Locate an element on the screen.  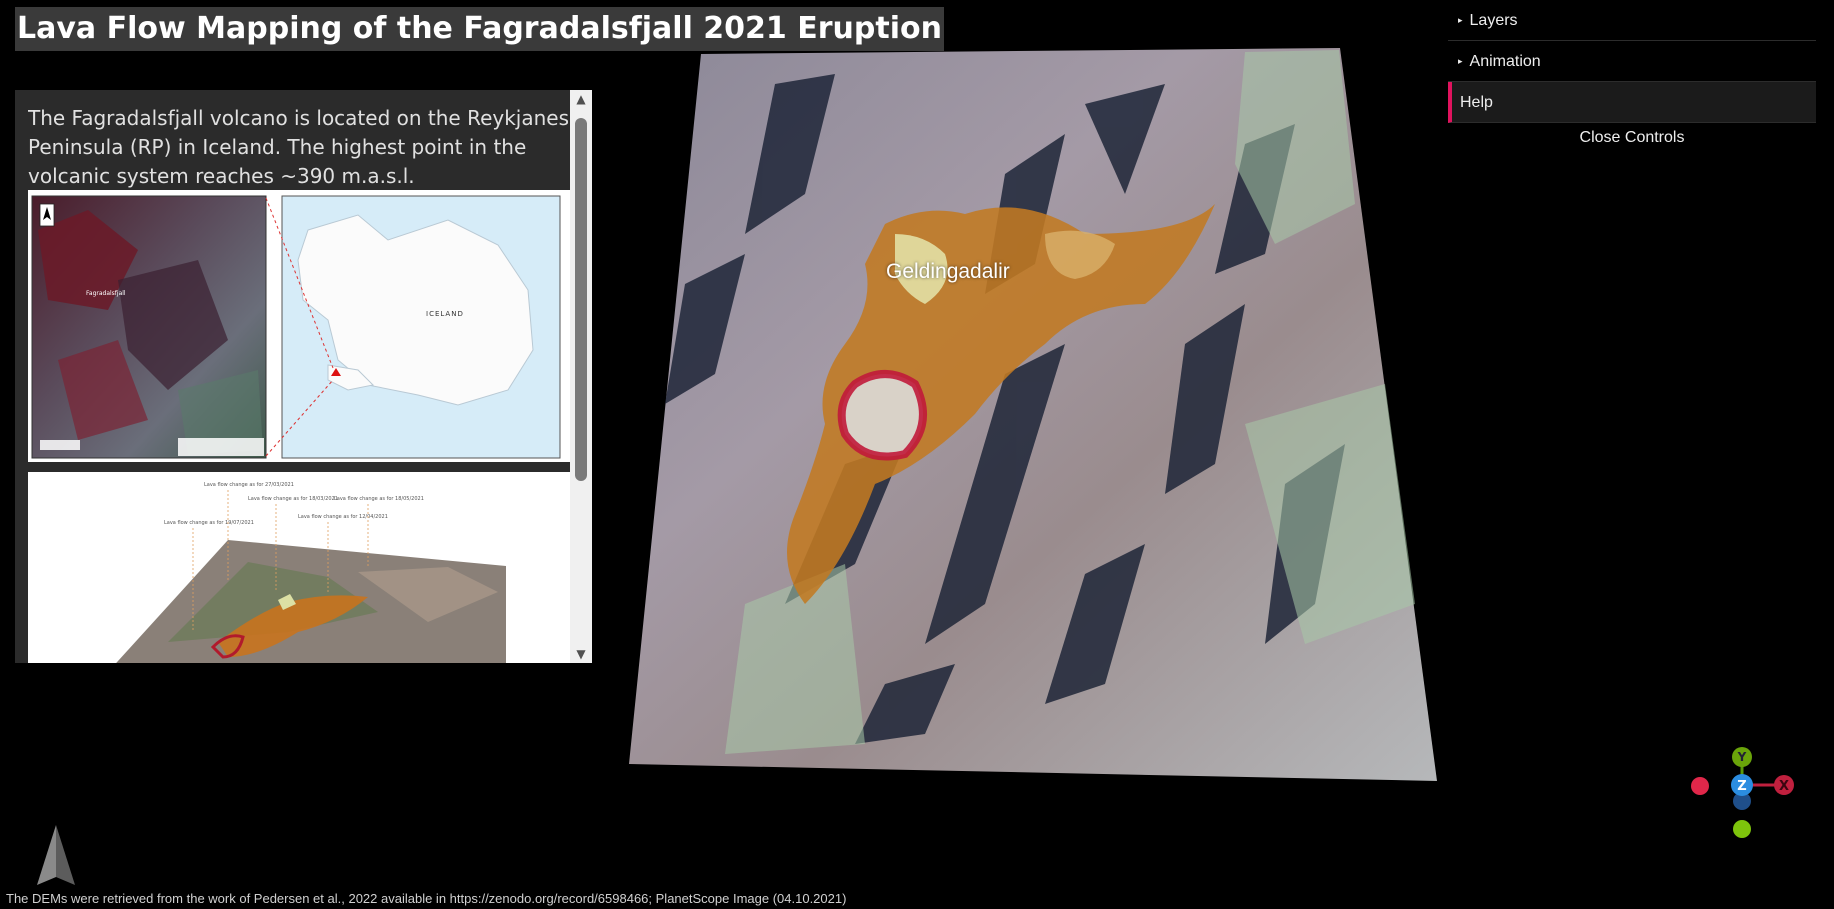
volcano-label: Fagradalsfjall is located at coordinates (106, 293).